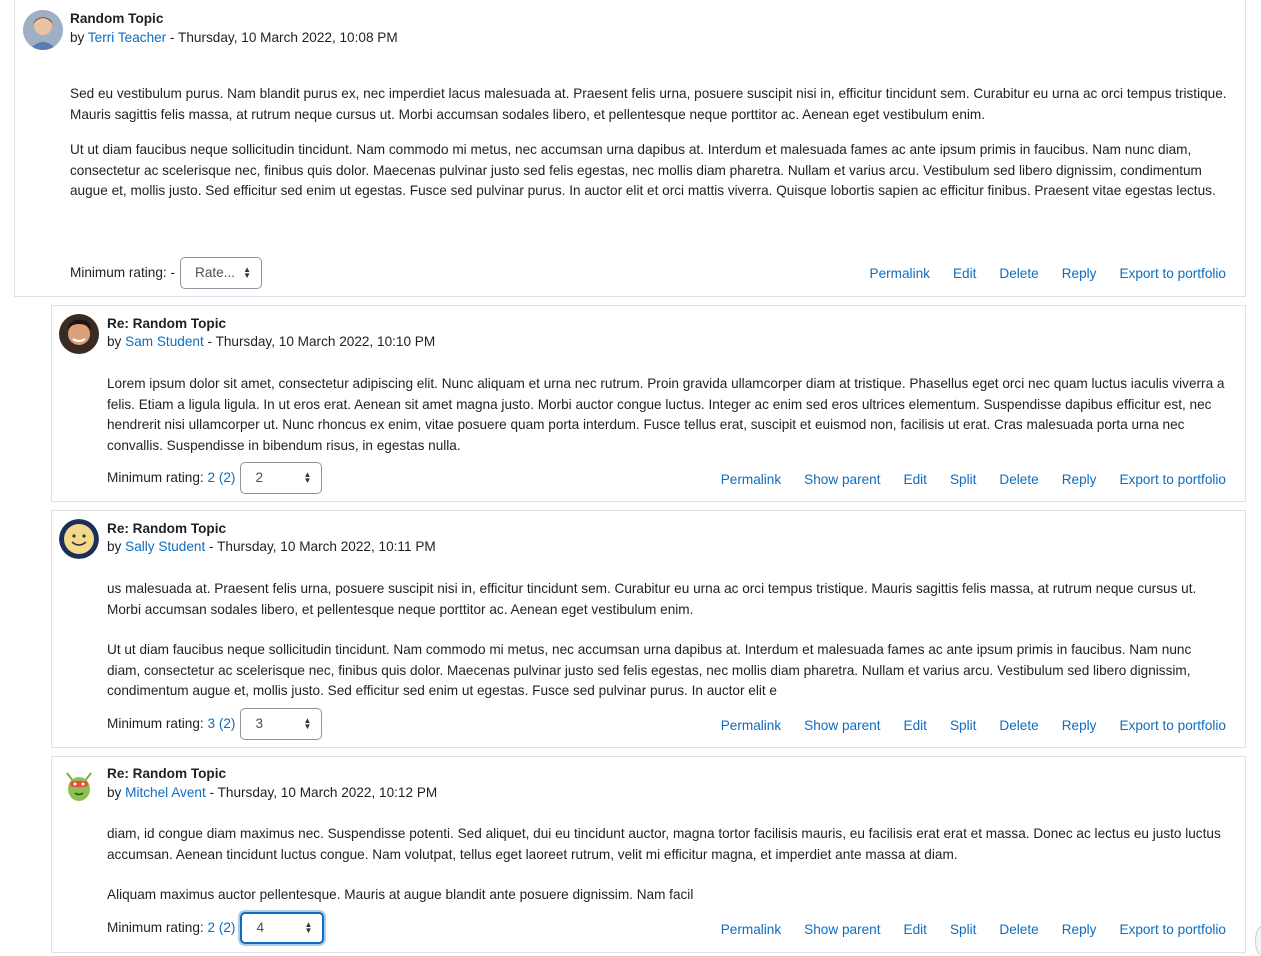  I want to click on teacher-avatar-icon, so click(43, 30).